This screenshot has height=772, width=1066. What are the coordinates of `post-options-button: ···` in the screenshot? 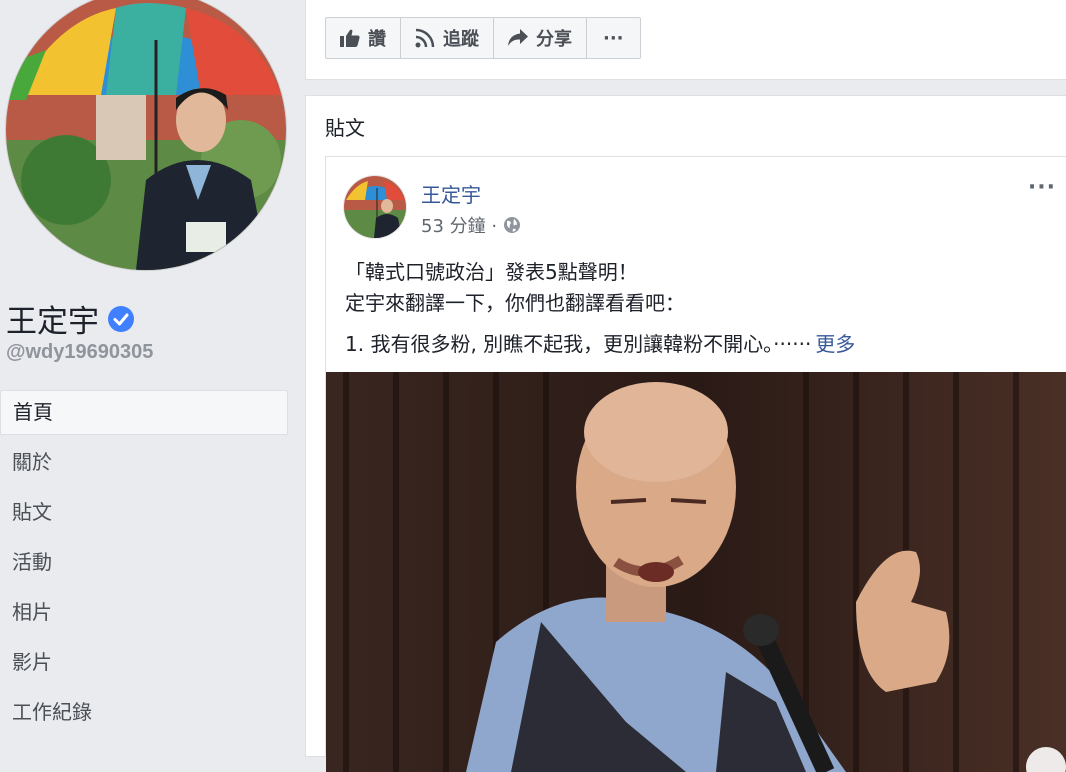 It's located at (1042, 188).